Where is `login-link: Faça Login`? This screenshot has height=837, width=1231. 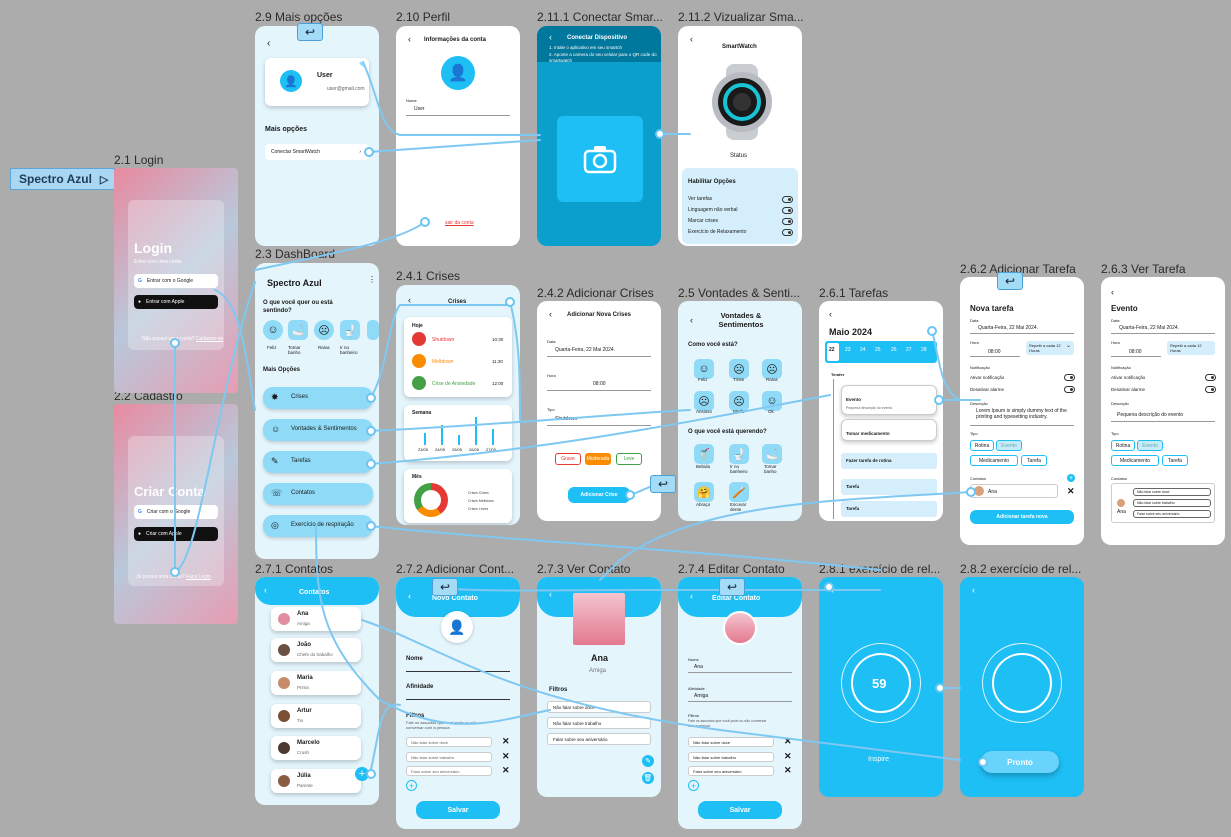
login-link: Faça Login is located at coordinates (198, 577).